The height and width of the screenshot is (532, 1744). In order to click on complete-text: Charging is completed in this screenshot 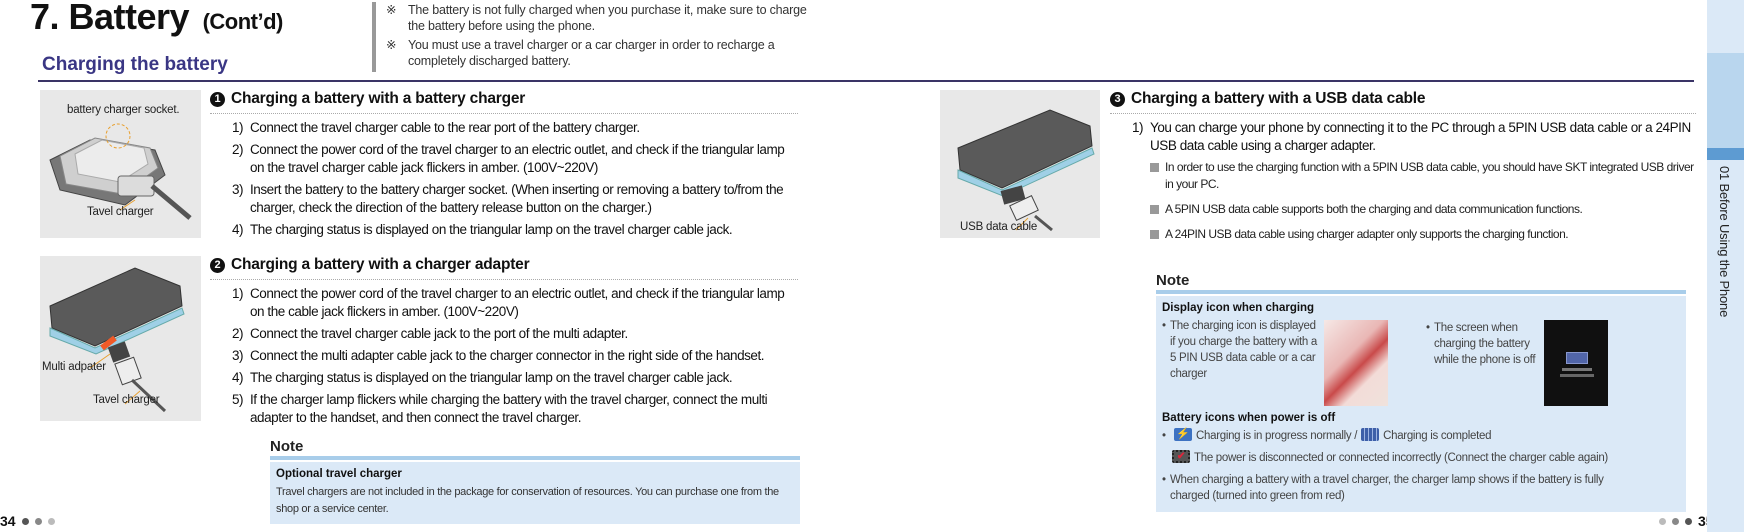, I will do `click(1437, 436)`.